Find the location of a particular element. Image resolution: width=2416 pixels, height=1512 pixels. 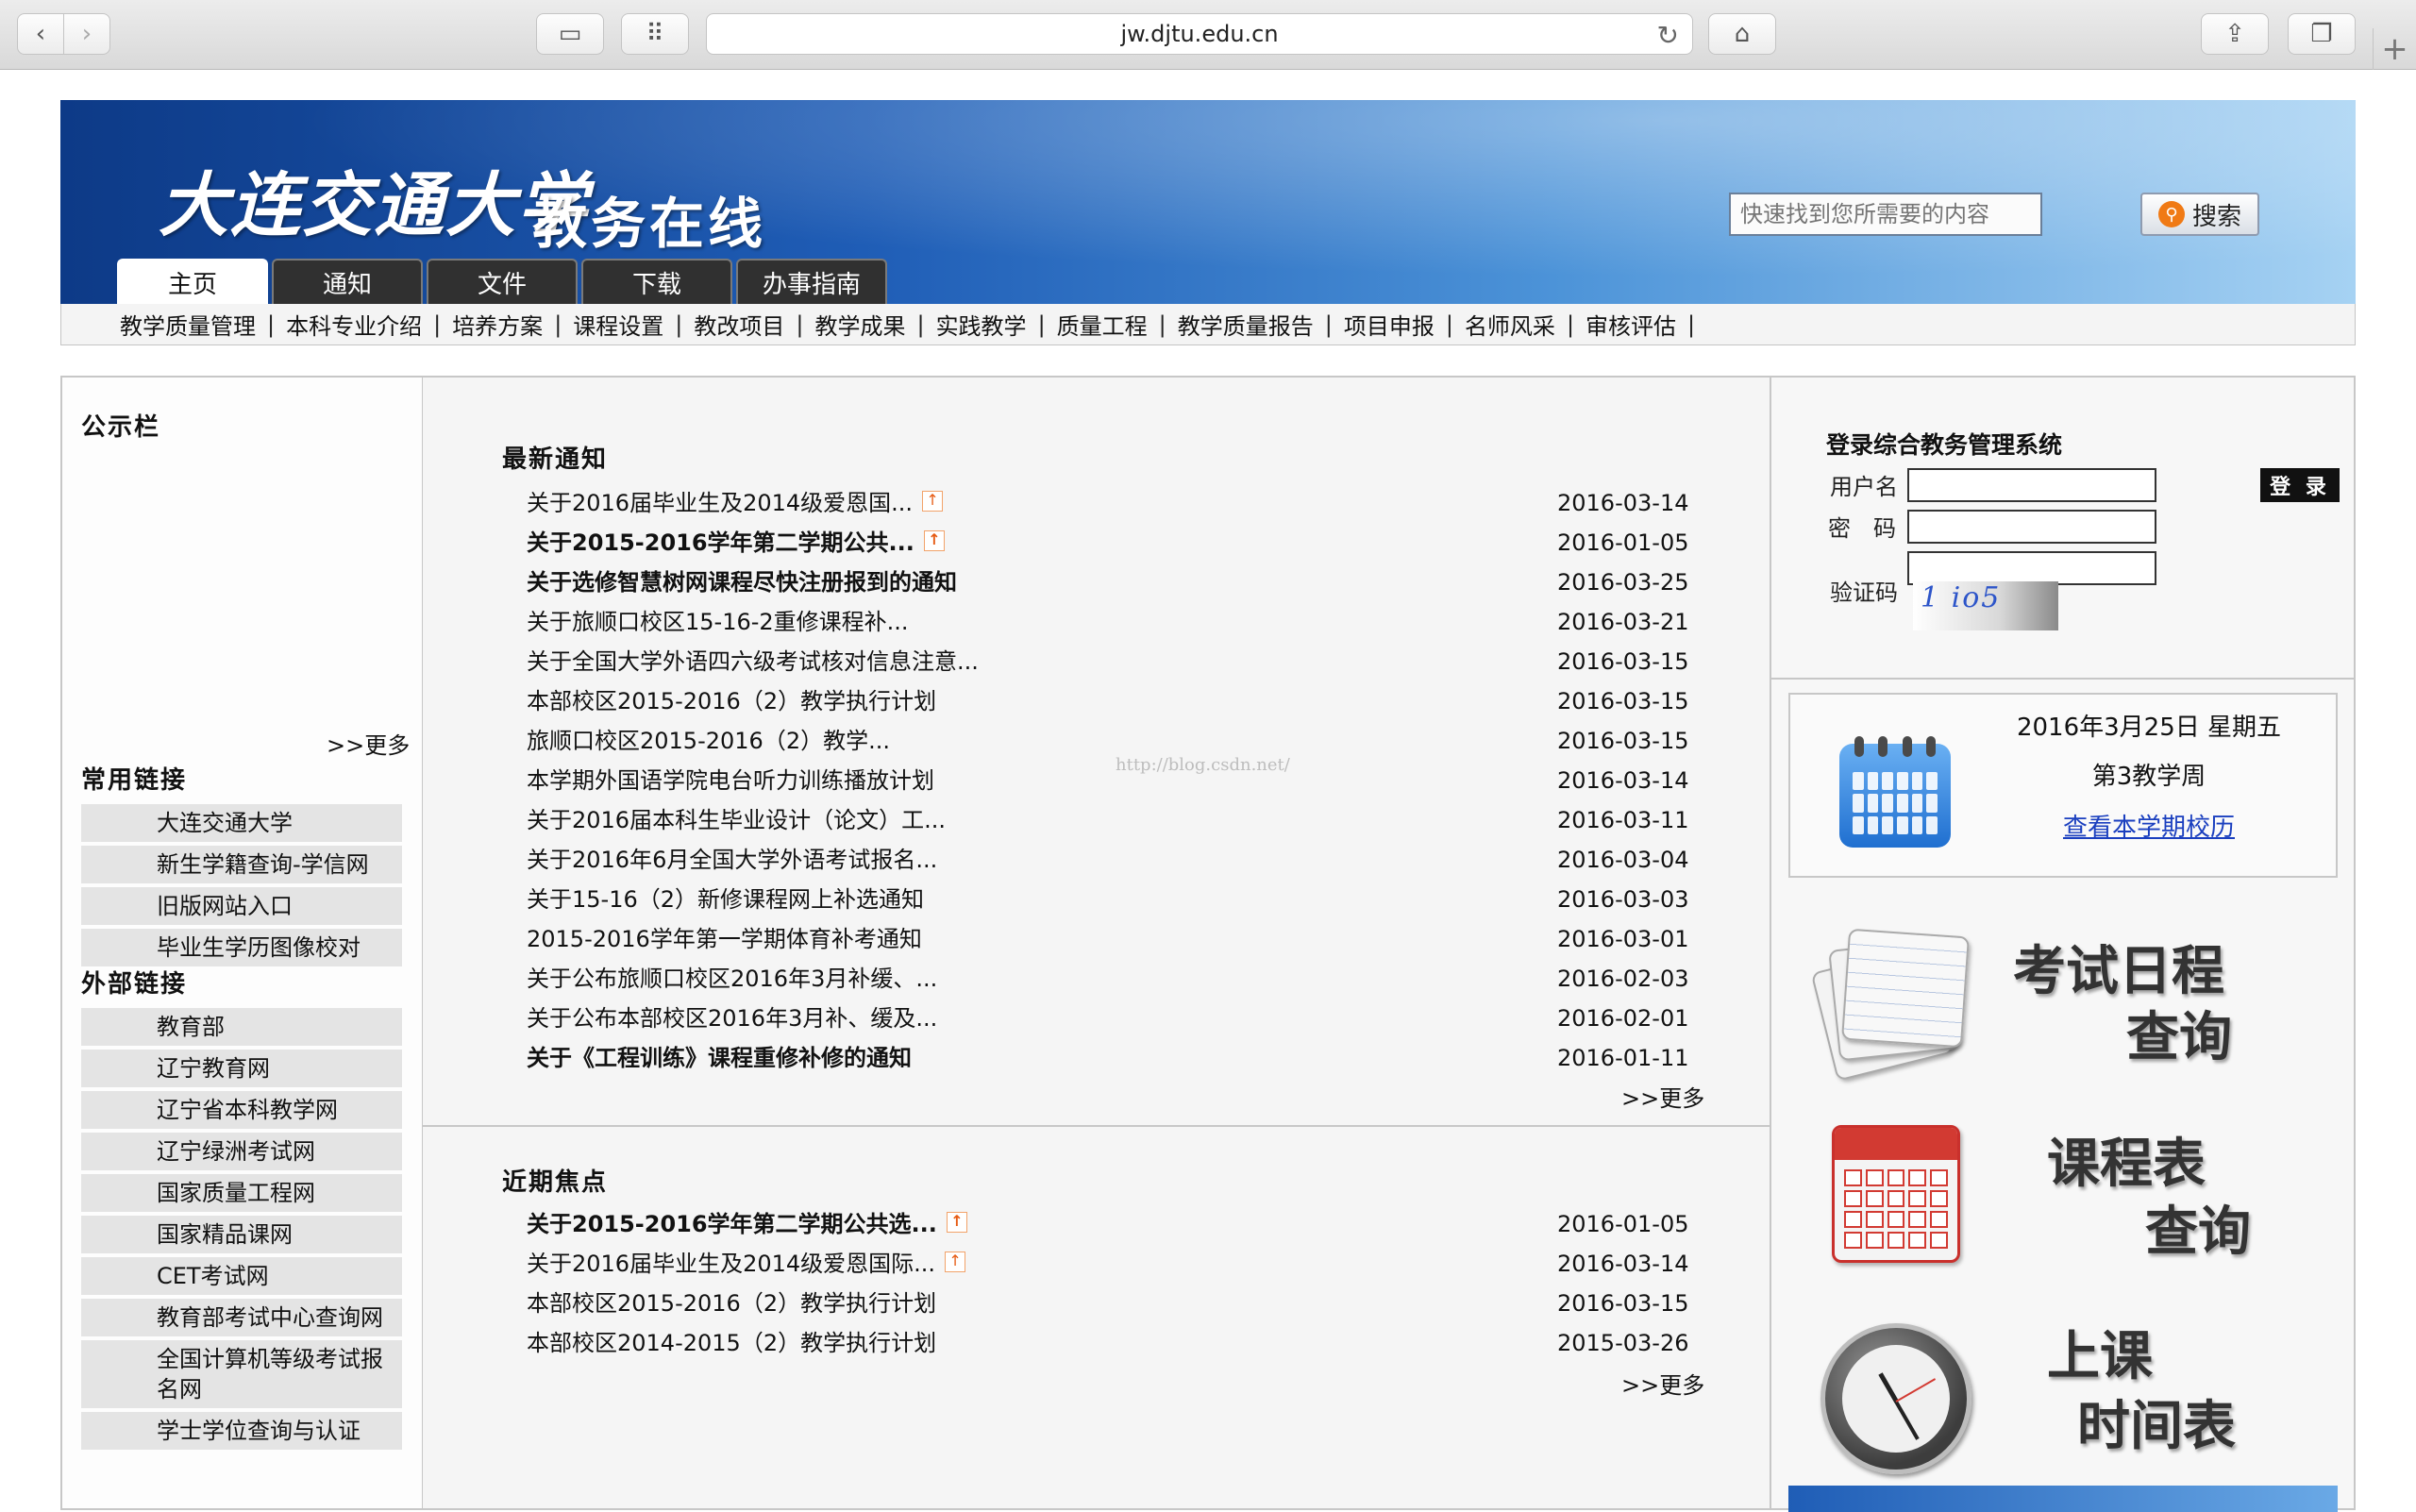

top-sites-button: ⠿ is located at coordinates (655, 34).